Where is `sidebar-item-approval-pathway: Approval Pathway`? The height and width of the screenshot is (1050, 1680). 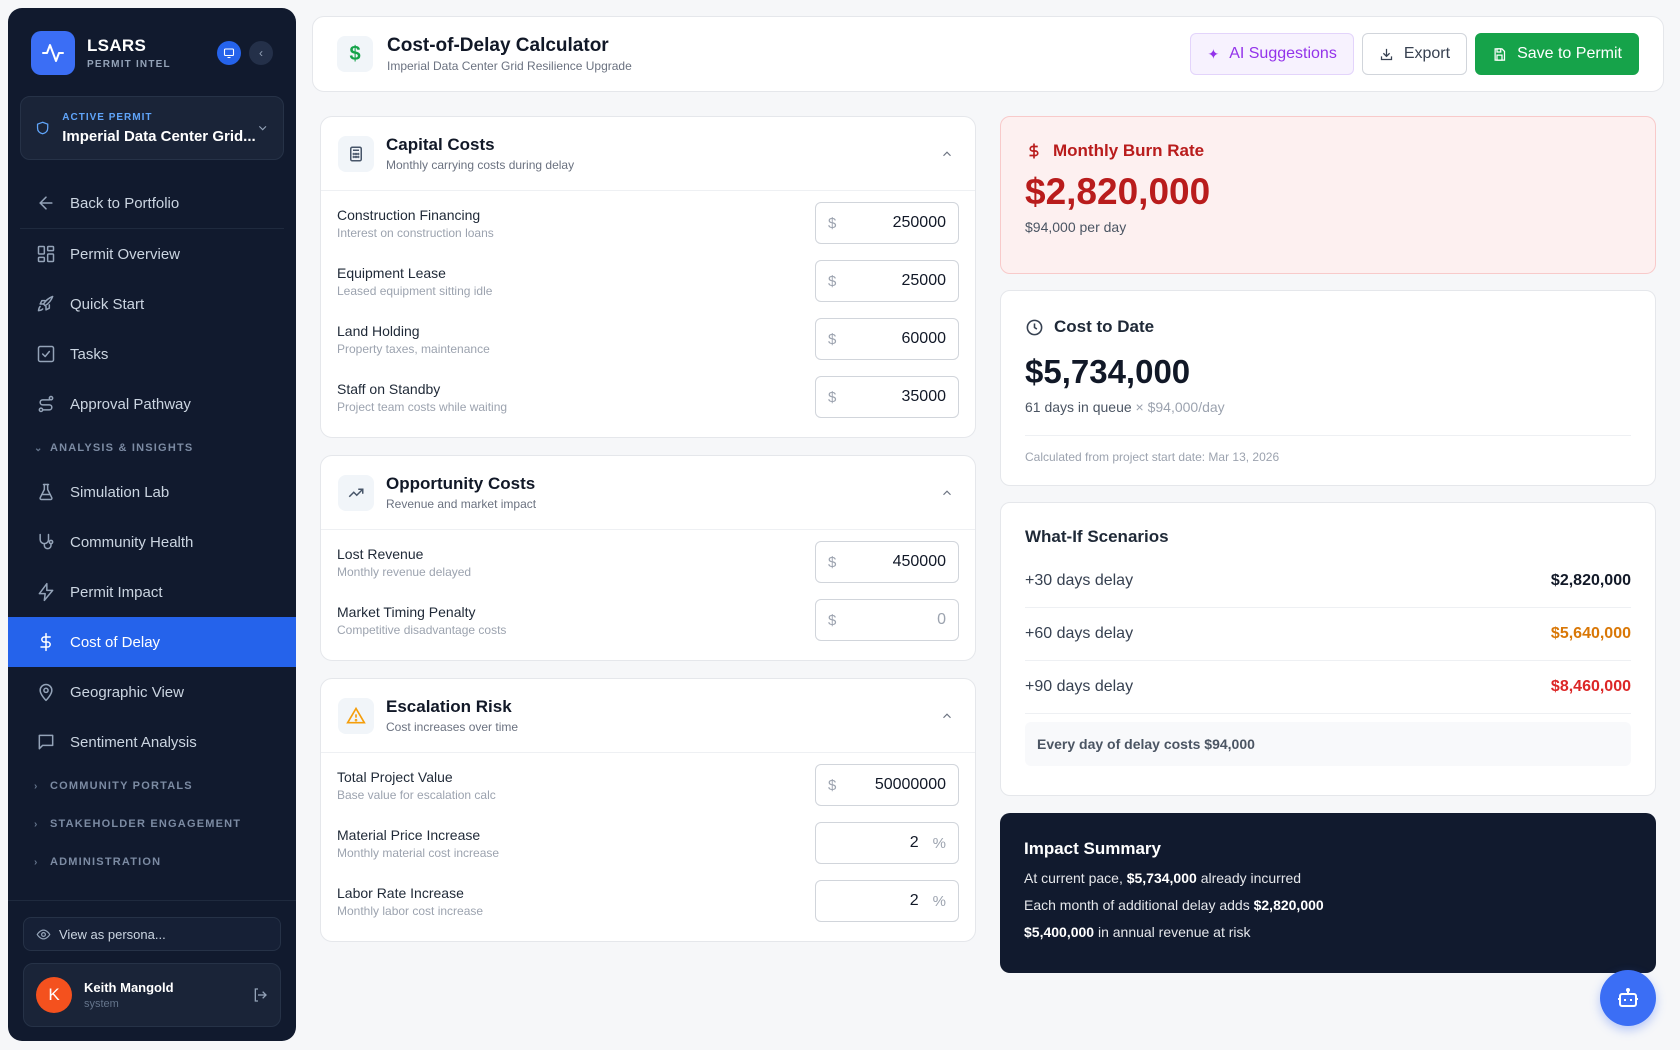
sidebar-item-approval-pathway: Approval Pathway is located at coordinates (152, 404).